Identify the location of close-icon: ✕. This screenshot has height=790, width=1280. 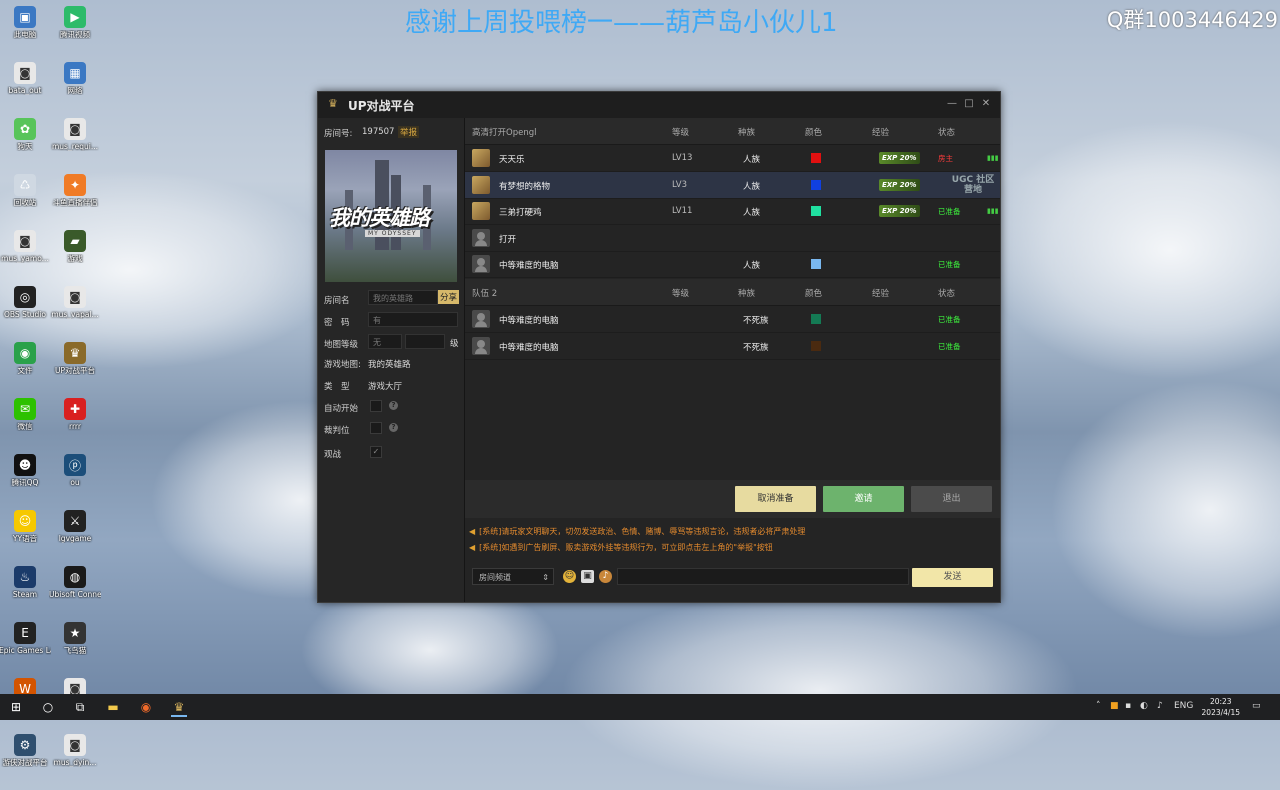
(986, 104).